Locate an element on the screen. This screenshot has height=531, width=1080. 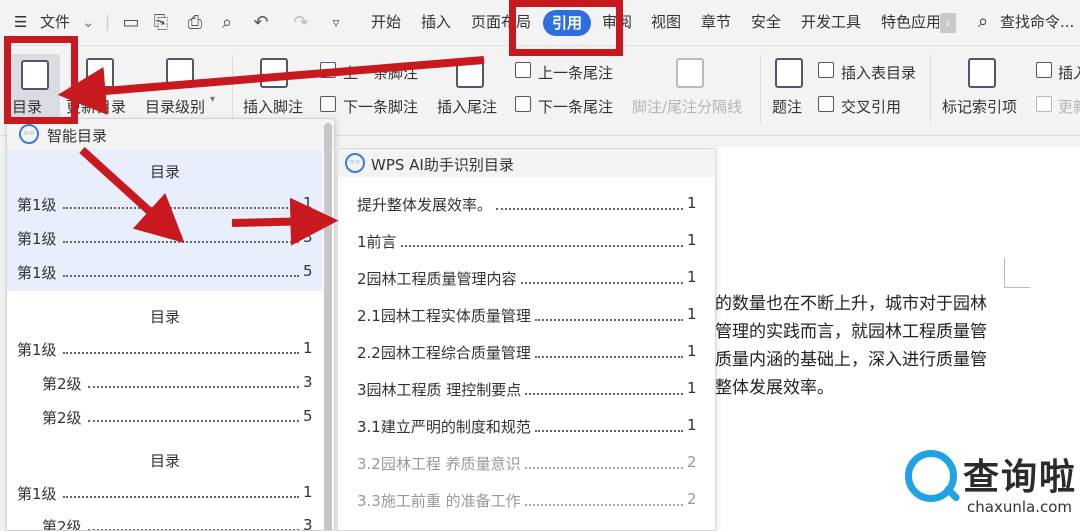
annotation-arrow-to-ai-panel is located at coordinates (285, 221).